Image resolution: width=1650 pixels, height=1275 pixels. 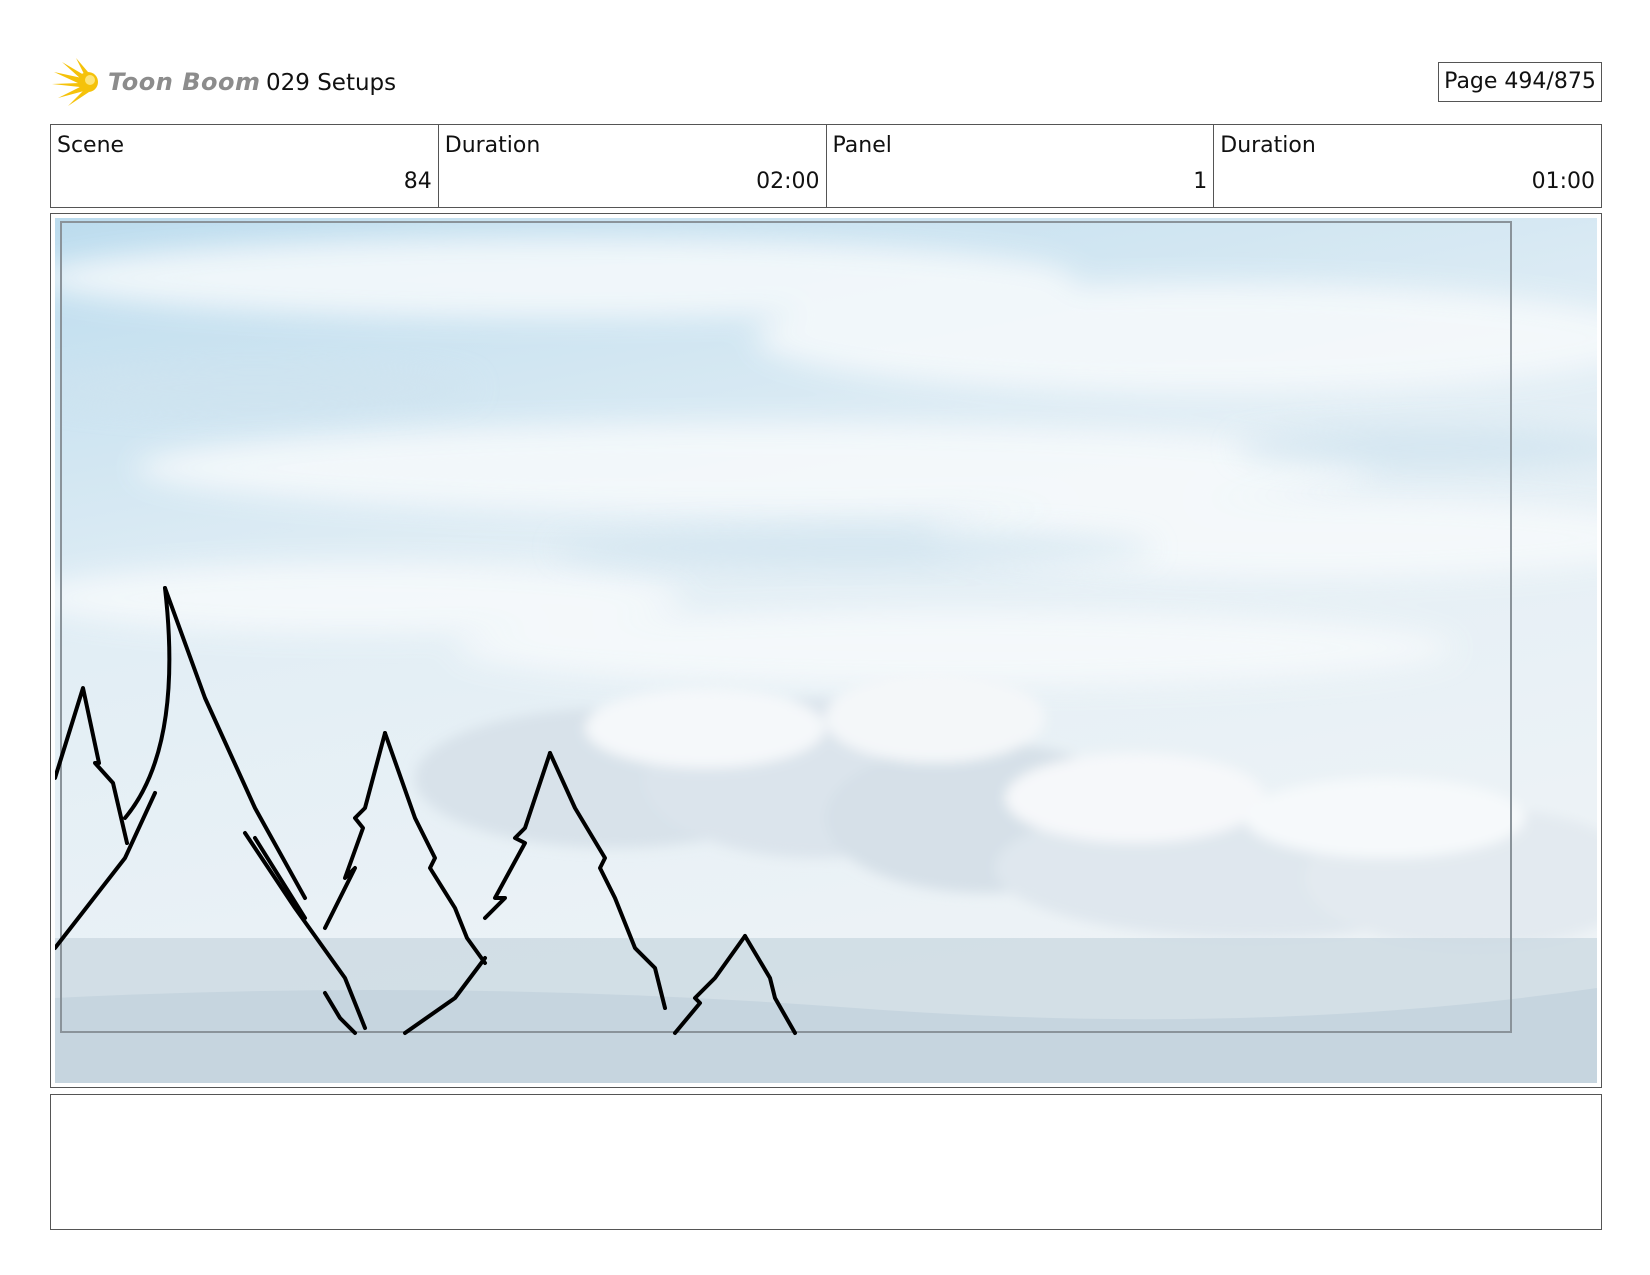 I want to click on scene-label: Scene, so click(x=91, y=145).